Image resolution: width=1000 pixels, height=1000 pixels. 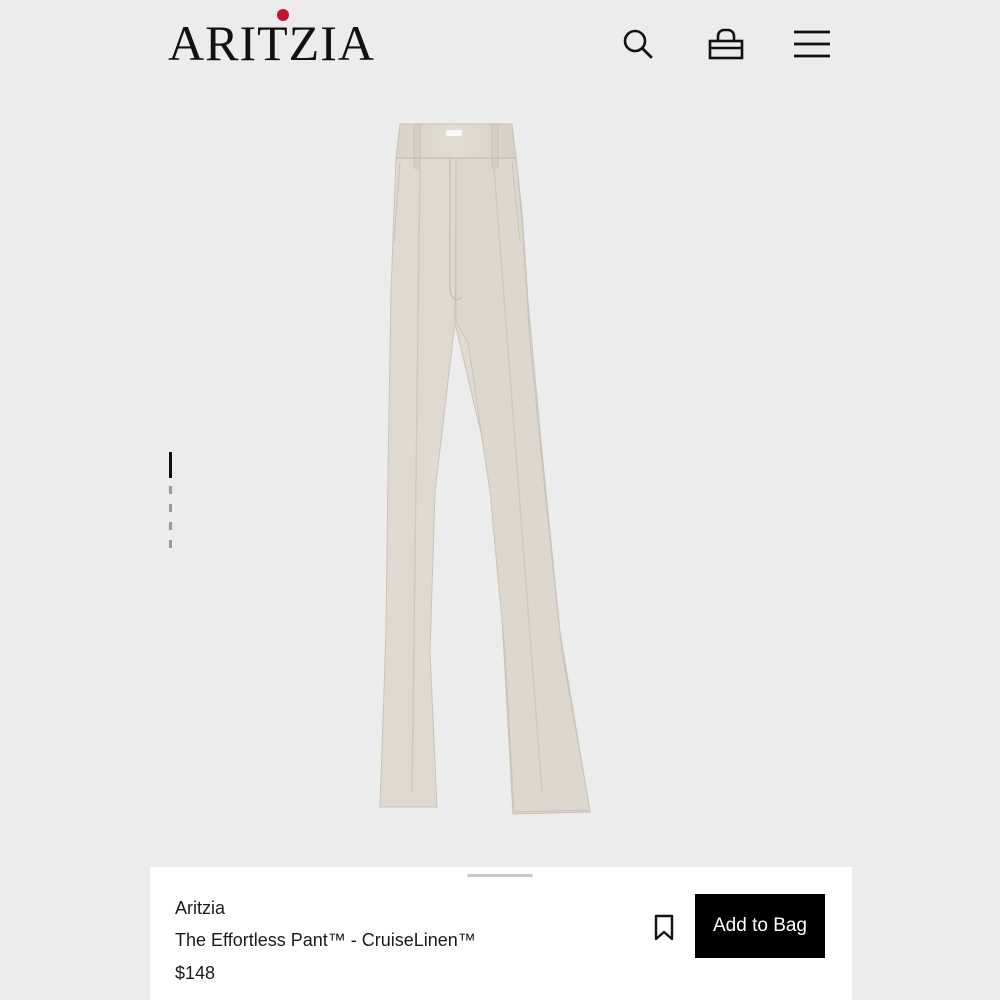 What do you see at coordinates (500, 875) in the screenshot?
I see `sheet-drag-handle` at bounding box center [500, 875].